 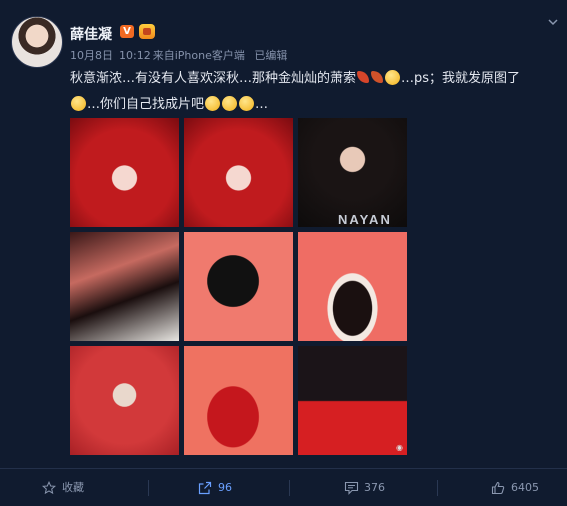 I want to click on repost-icon, so click(x=205, y=488).